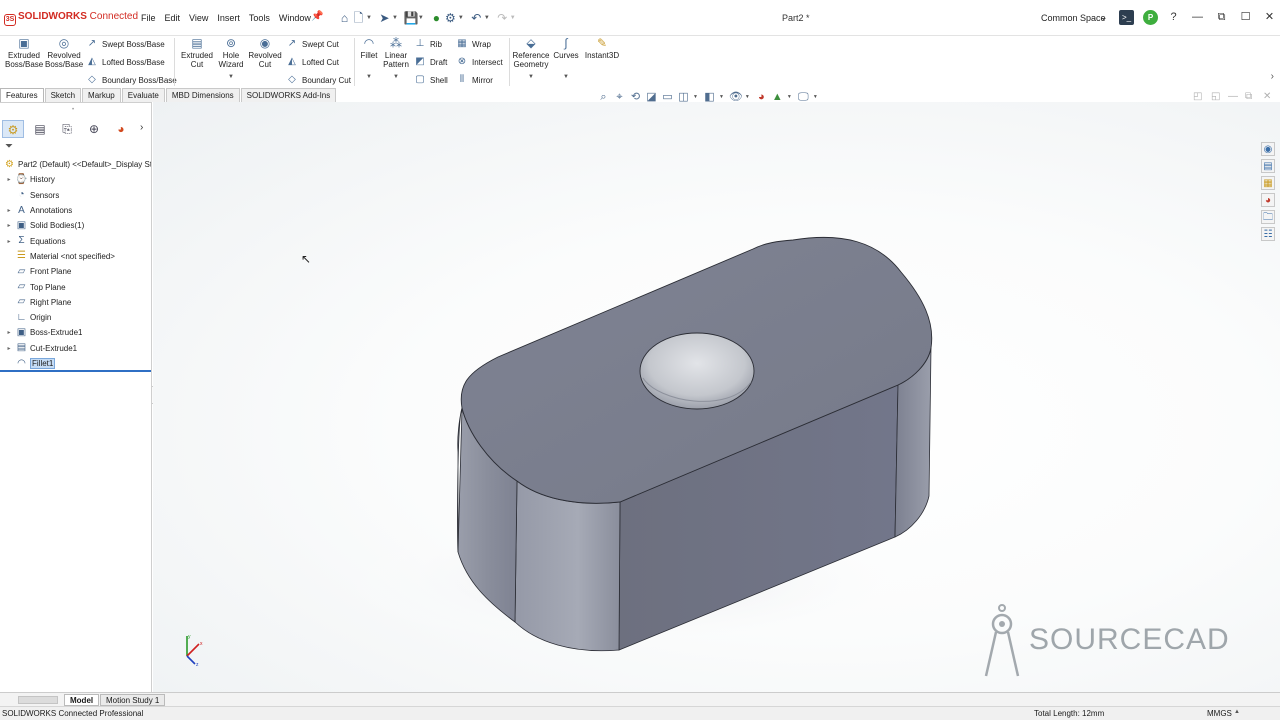 The width and height of the screenshot is (1280, 720). What do you see at coordinates (1073, 18) in the screenshot?
I see `workspace-selector: Common Space` at bounding box center [1073, 18].